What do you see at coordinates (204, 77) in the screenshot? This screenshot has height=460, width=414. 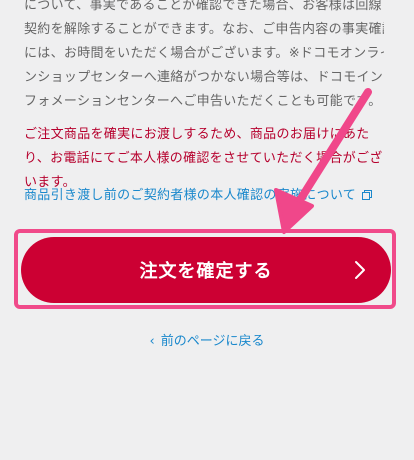 I see `notice-line: ンショップセンターへ連絡がつかない場合等は、ドコモイン` at bounding box center [204, 77].